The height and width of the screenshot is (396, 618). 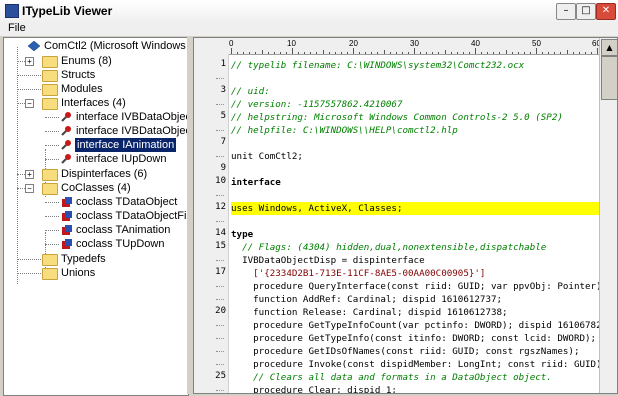 What do you see at coordinates (586, 11) in the screenshot?
I see `maximize-button: □` at bounding box center [586, 11].